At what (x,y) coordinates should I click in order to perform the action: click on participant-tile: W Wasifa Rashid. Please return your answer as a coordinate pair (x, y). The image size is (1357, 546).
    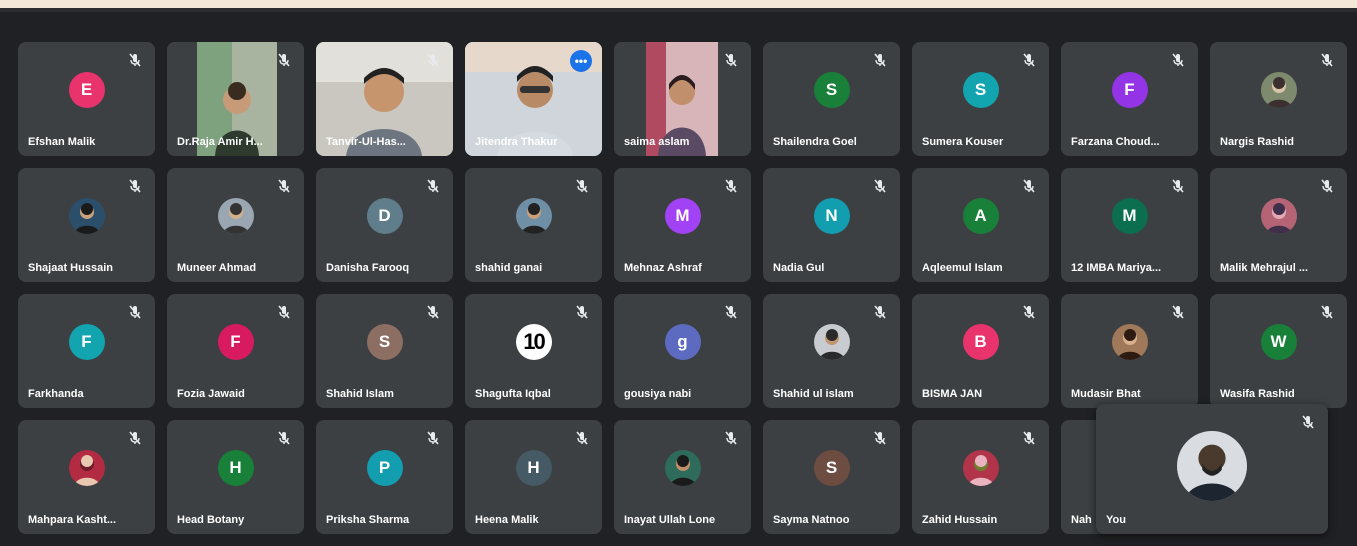
    Looking at the image, I should click on (1278, 351).